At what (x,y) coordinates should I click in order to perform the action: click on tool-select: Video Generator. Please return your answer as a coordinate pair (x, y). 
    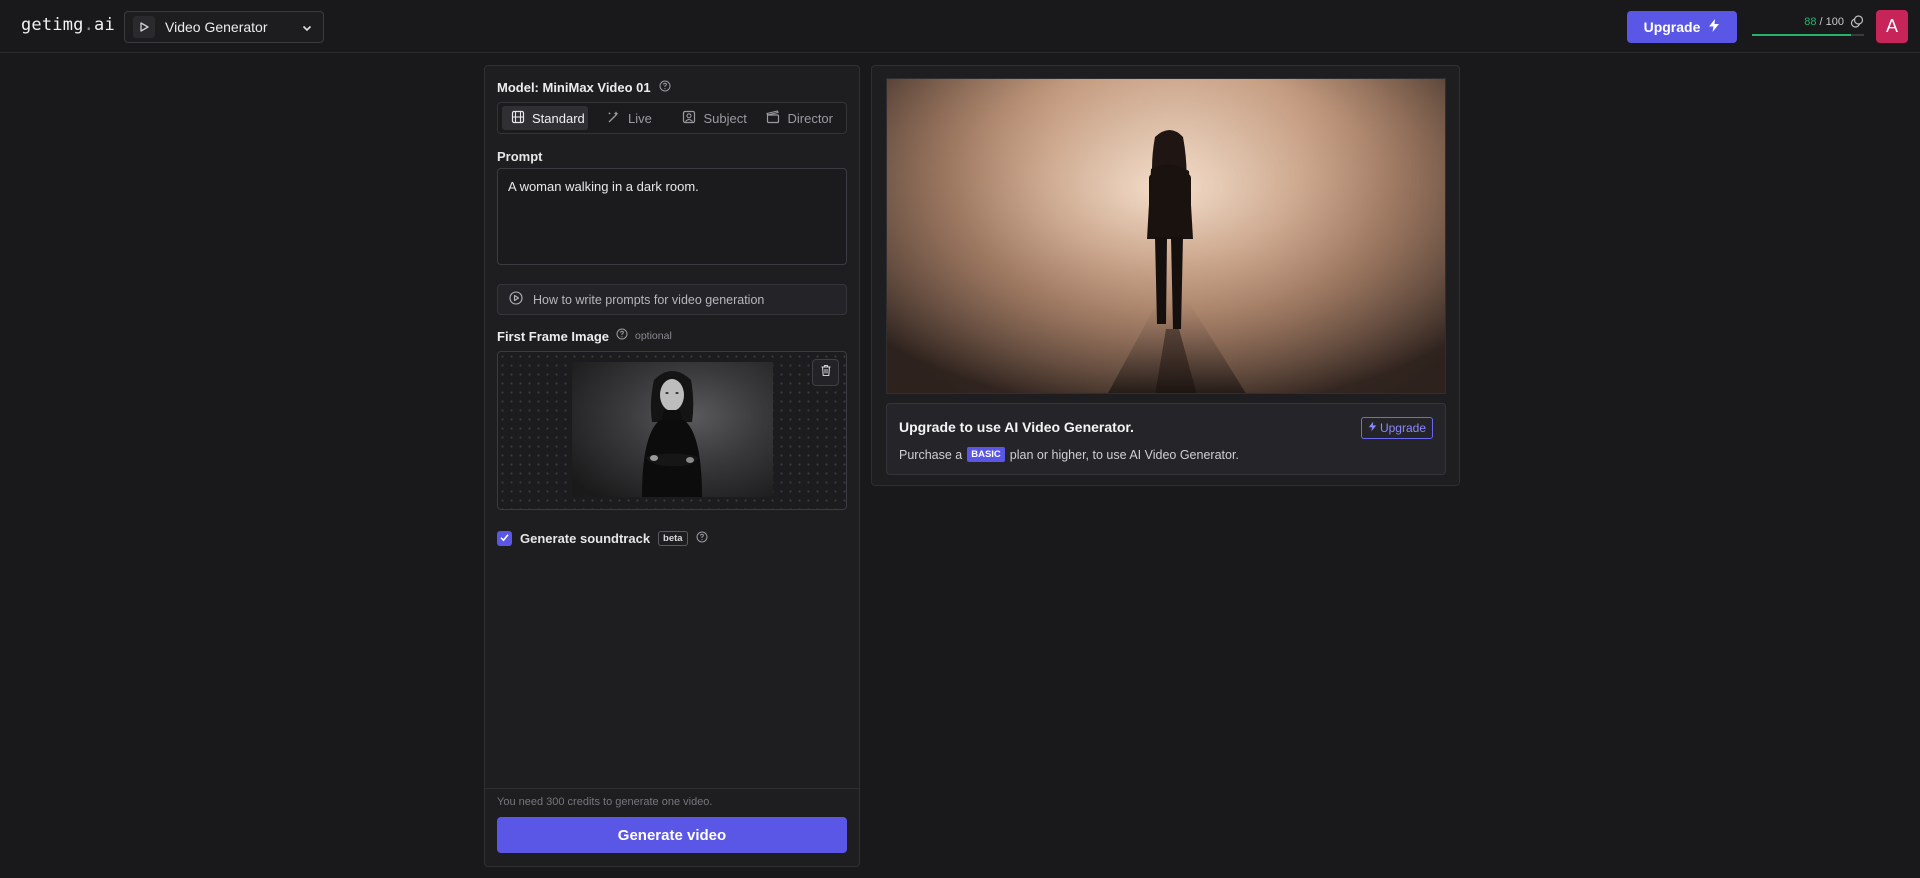
    Looking at the image, I should click on (224, 27).